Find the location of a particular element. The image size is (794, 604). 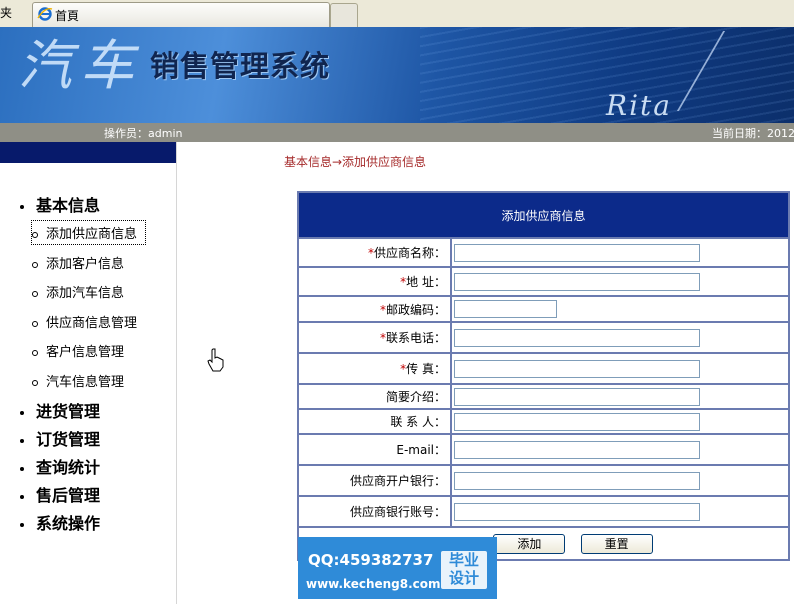

field-label: 简要介绍： is located at coordinates (374, 396).